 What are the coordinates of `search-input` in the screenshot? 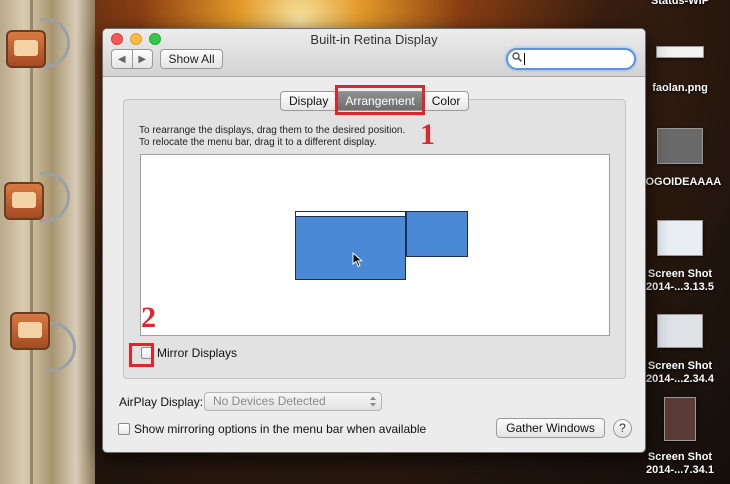 It's located at (576, 59).